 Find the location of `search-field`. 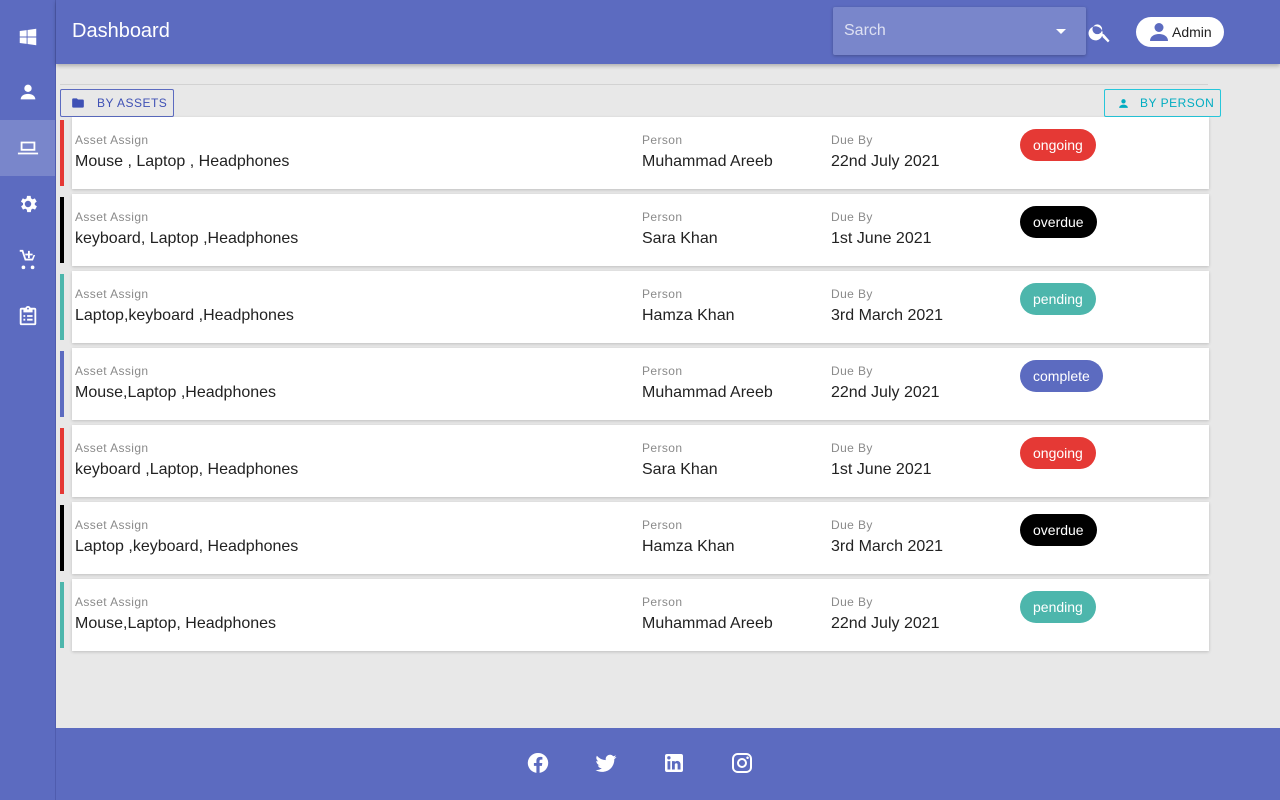

search-field is located at coordinates (959, 31).